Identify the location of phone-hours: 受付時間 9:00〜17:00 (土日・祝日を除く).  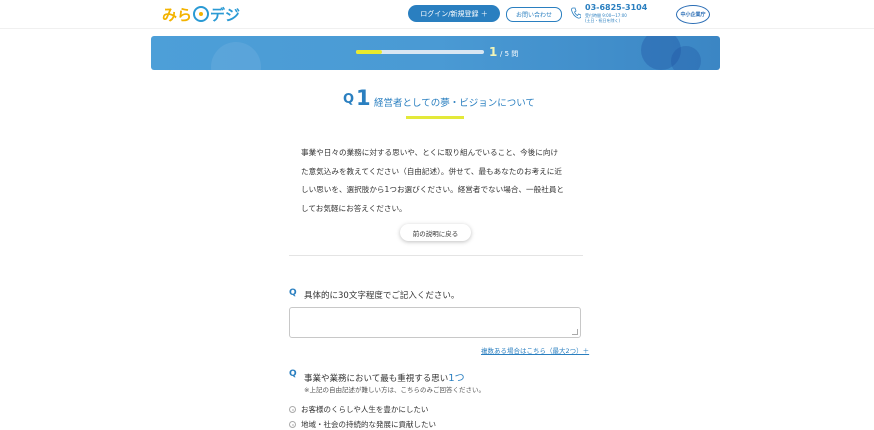
(606, 18).